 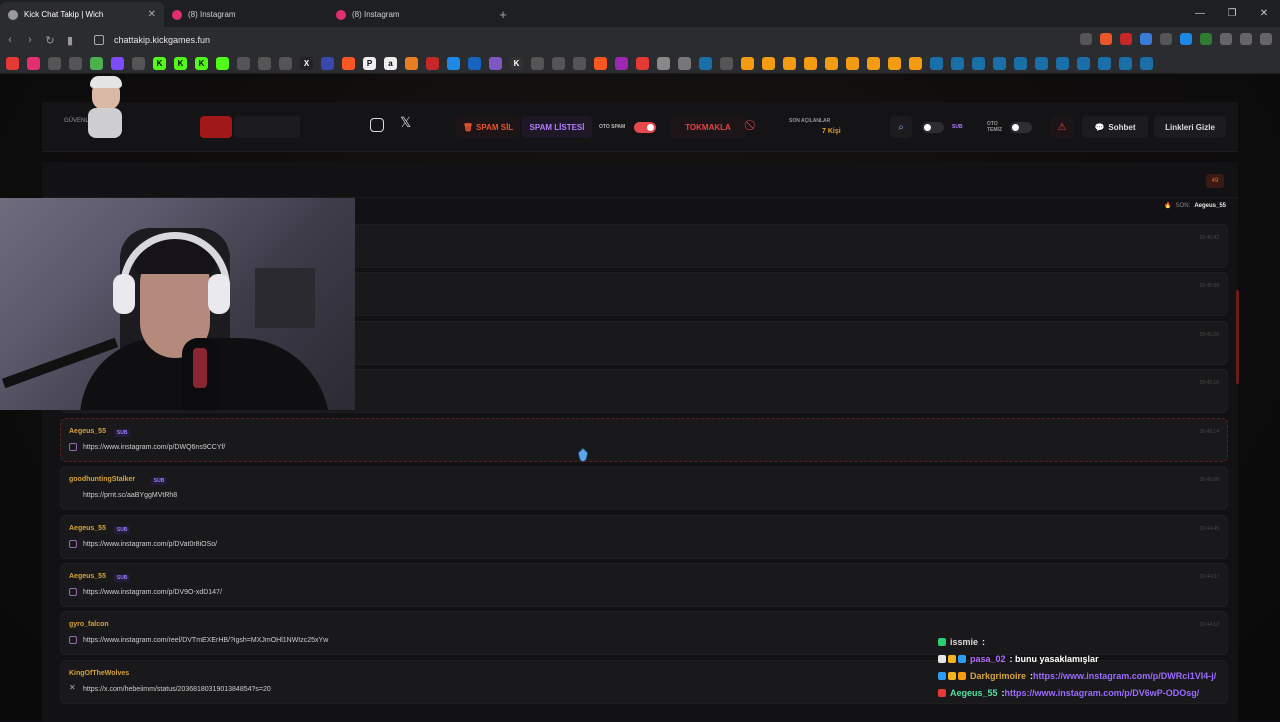 I want to click on tab-instagram-2: (8) Instagram, so click(x=410, y=14).